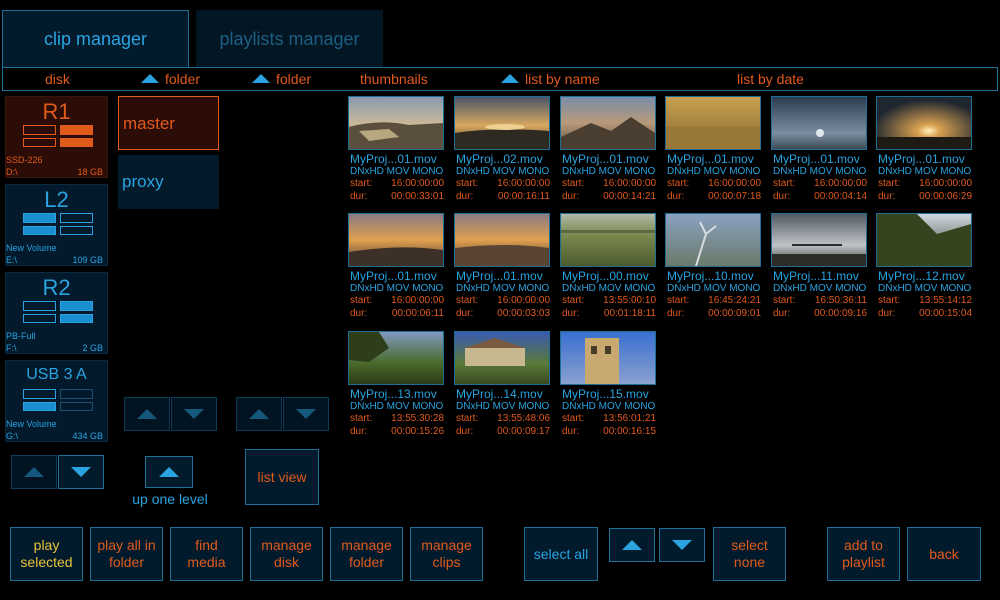  Describe the element at coordinates (394, 79) in the screenshot. I see `header-thumbnails: thumbnails` at that location.